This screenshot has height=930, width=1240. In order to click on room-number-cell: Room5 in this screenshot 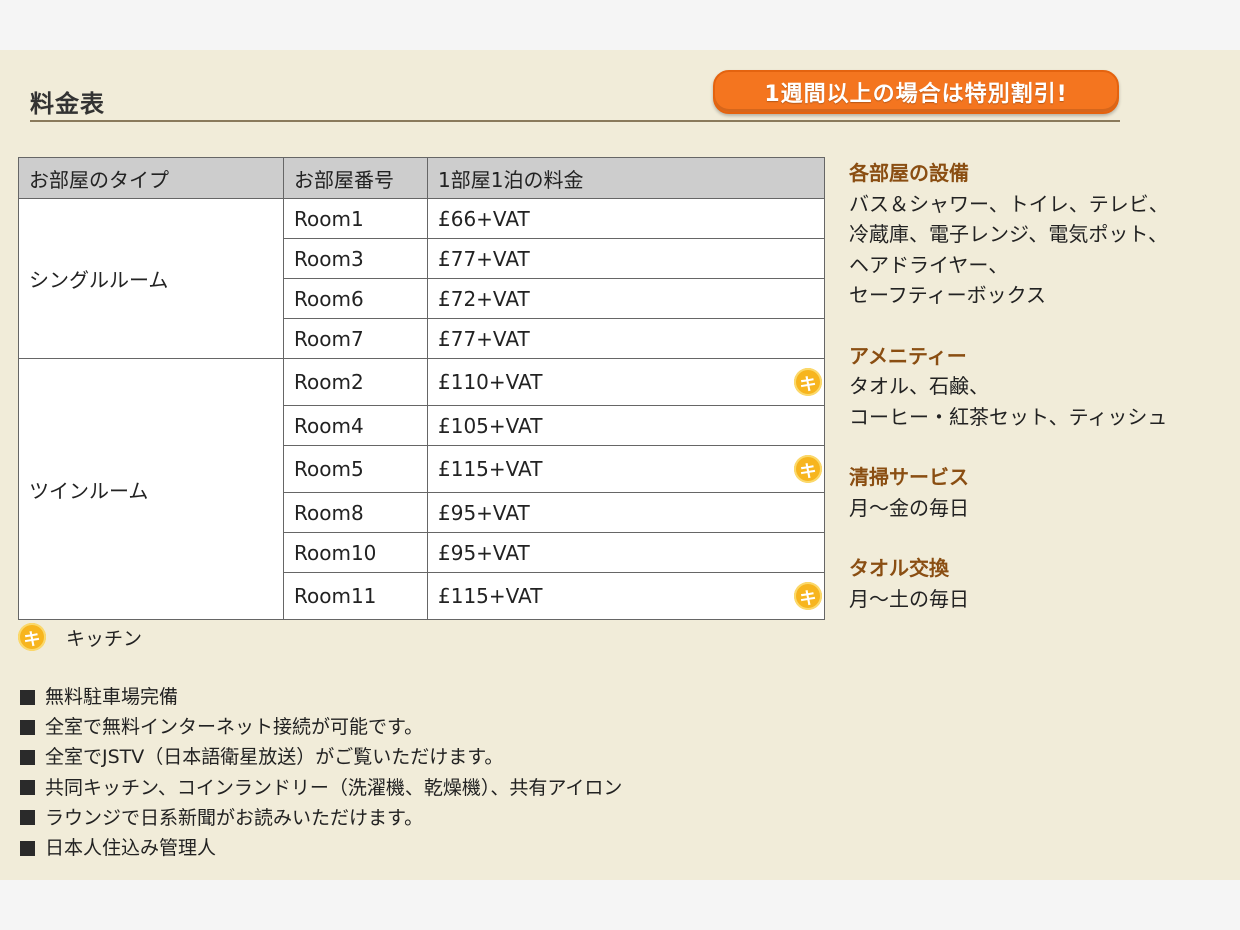, I will do `click(355, 469)`.